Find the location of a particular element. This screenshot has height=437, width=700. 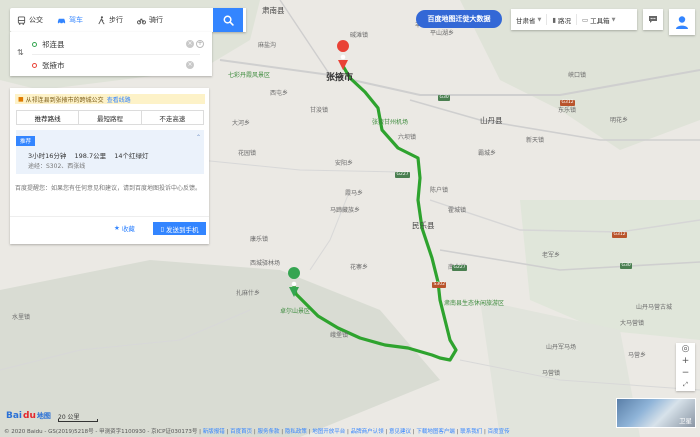

baidu-logo: Bai du 地图 is located at coordinates (28, 416).